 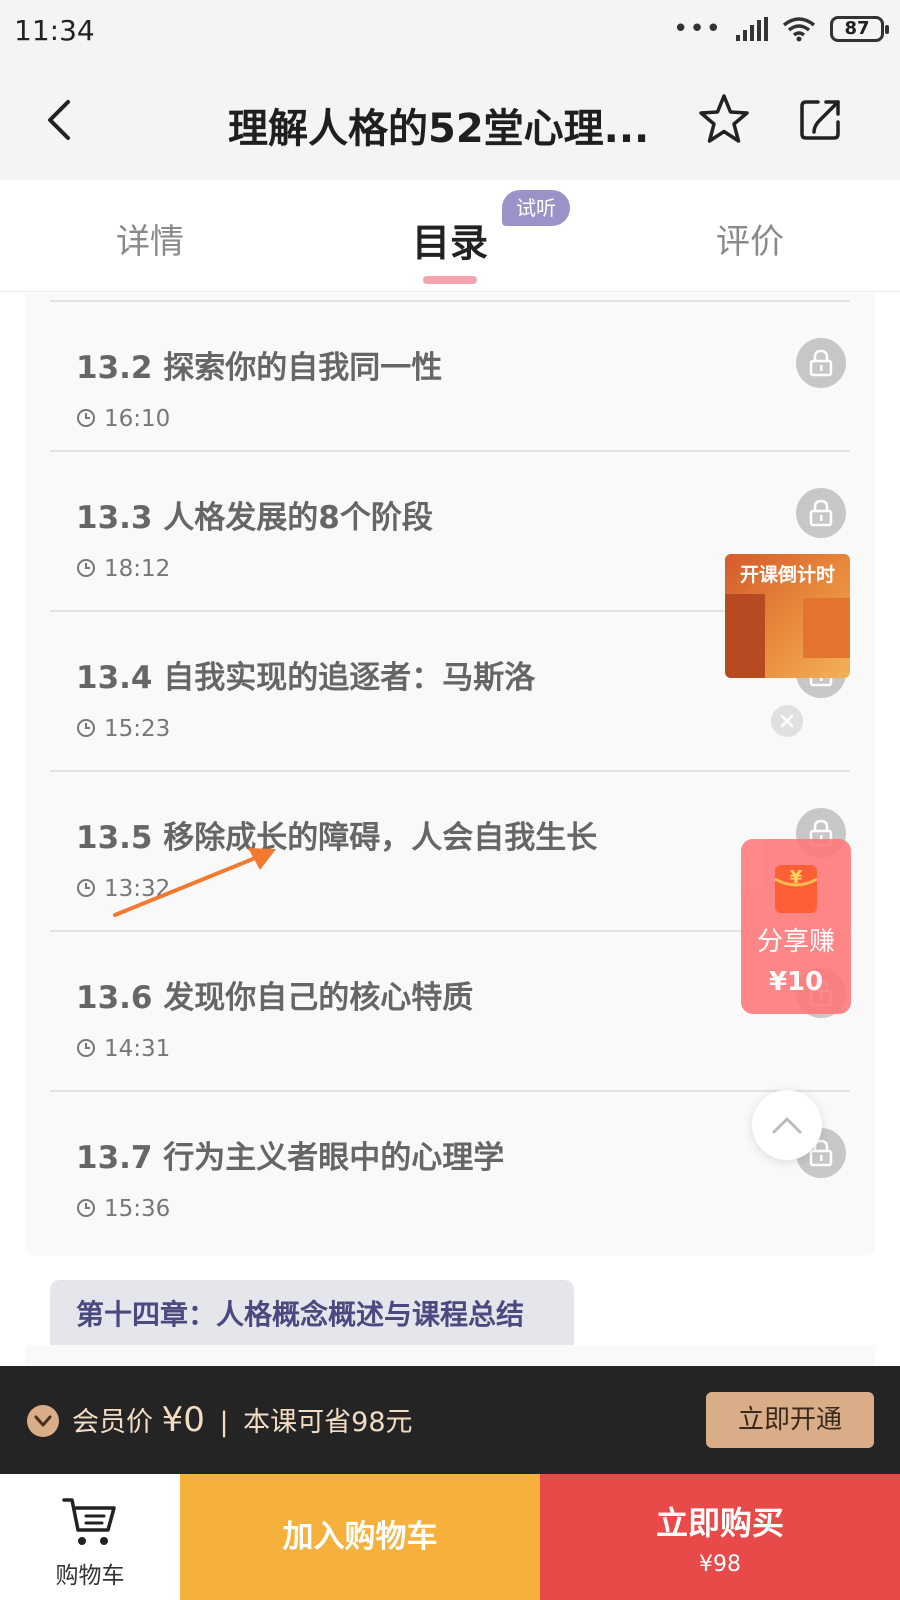 I want to click on scroll-top-button, so click(x=787, y=1125).